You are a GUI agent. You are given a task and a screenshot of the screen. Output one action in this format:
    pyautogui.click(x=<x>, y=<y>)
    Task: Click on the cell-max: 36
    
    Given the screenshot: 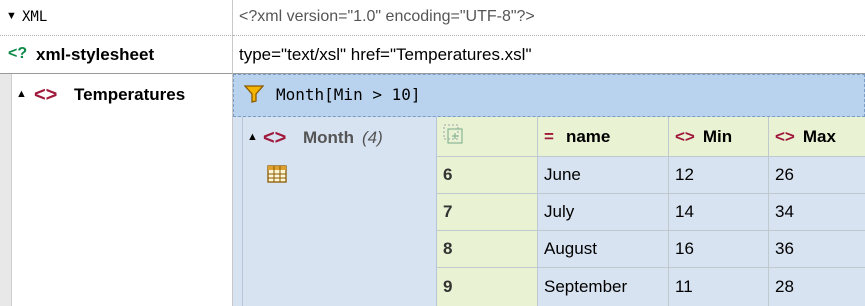 What is the action you would take?
    pyautogui.click(x=817, y=249)
    